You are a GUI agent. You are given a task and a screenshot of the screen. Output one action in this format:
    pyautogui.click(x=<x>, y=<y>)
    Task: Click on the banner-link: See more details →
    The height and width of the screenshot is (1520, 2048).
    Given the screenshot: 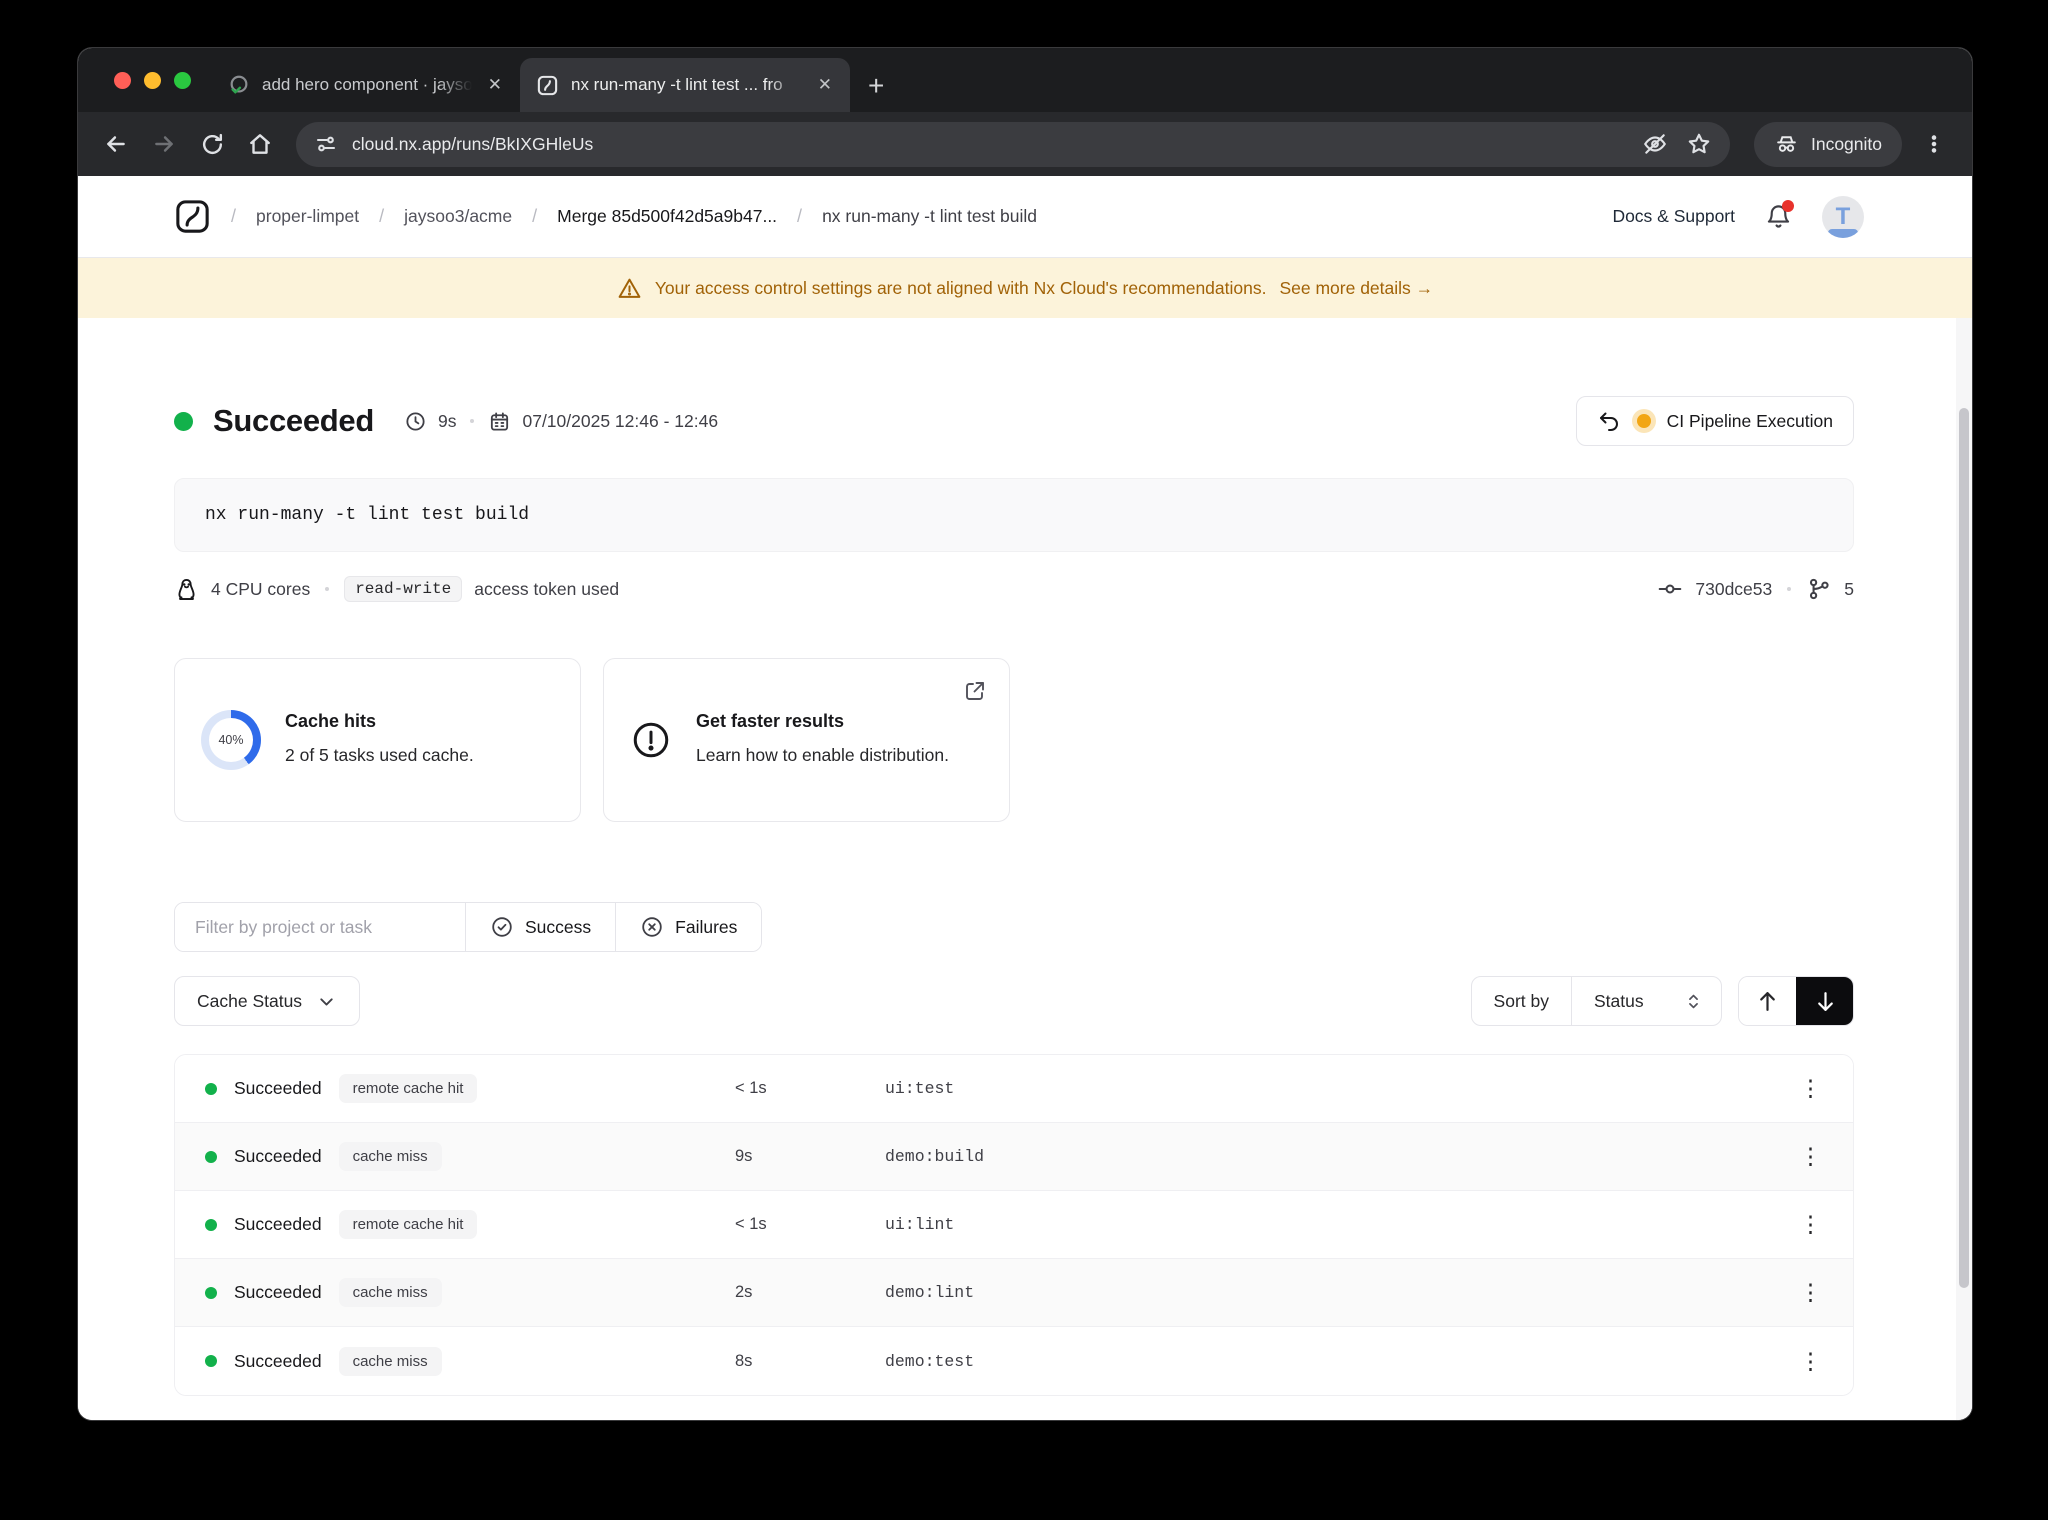 What is the action you would take?
    pyautogui.click(x=1356, y=288)
    